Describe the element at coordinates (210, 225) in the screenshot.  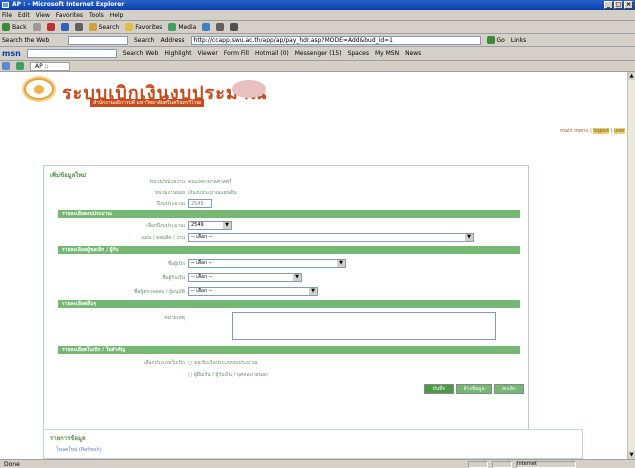
I see `budget-year-select: 2549 ▼` at that location.